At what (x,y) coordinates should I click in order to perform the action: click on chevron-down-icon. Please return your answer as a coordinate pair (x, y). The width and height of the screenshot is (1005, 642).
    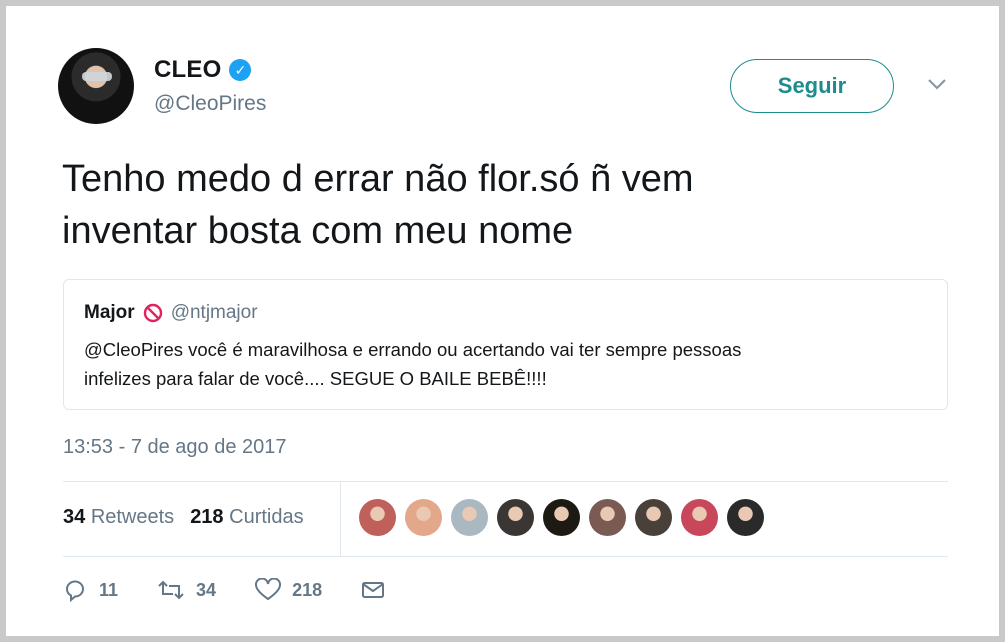
    Looking at the image, I should click on (937, 84).